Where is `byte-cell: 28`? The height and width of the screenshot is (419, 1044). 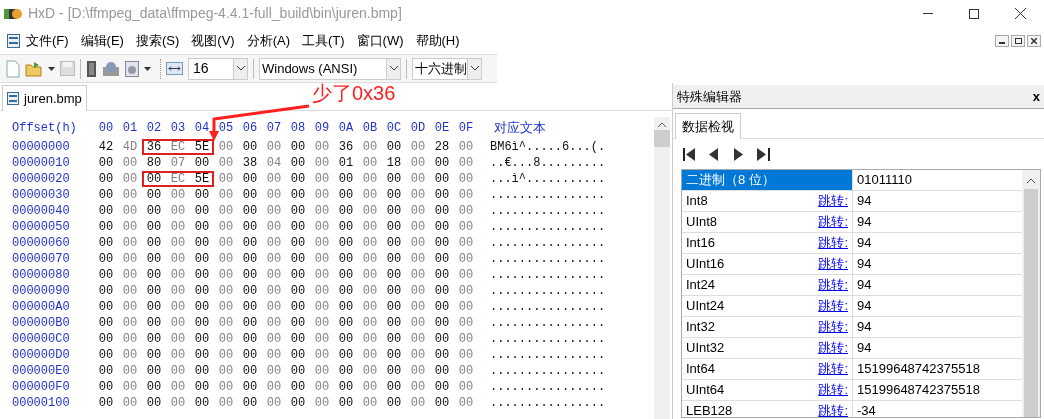
byte-cell: 28 is located at coordinates (442, 147).